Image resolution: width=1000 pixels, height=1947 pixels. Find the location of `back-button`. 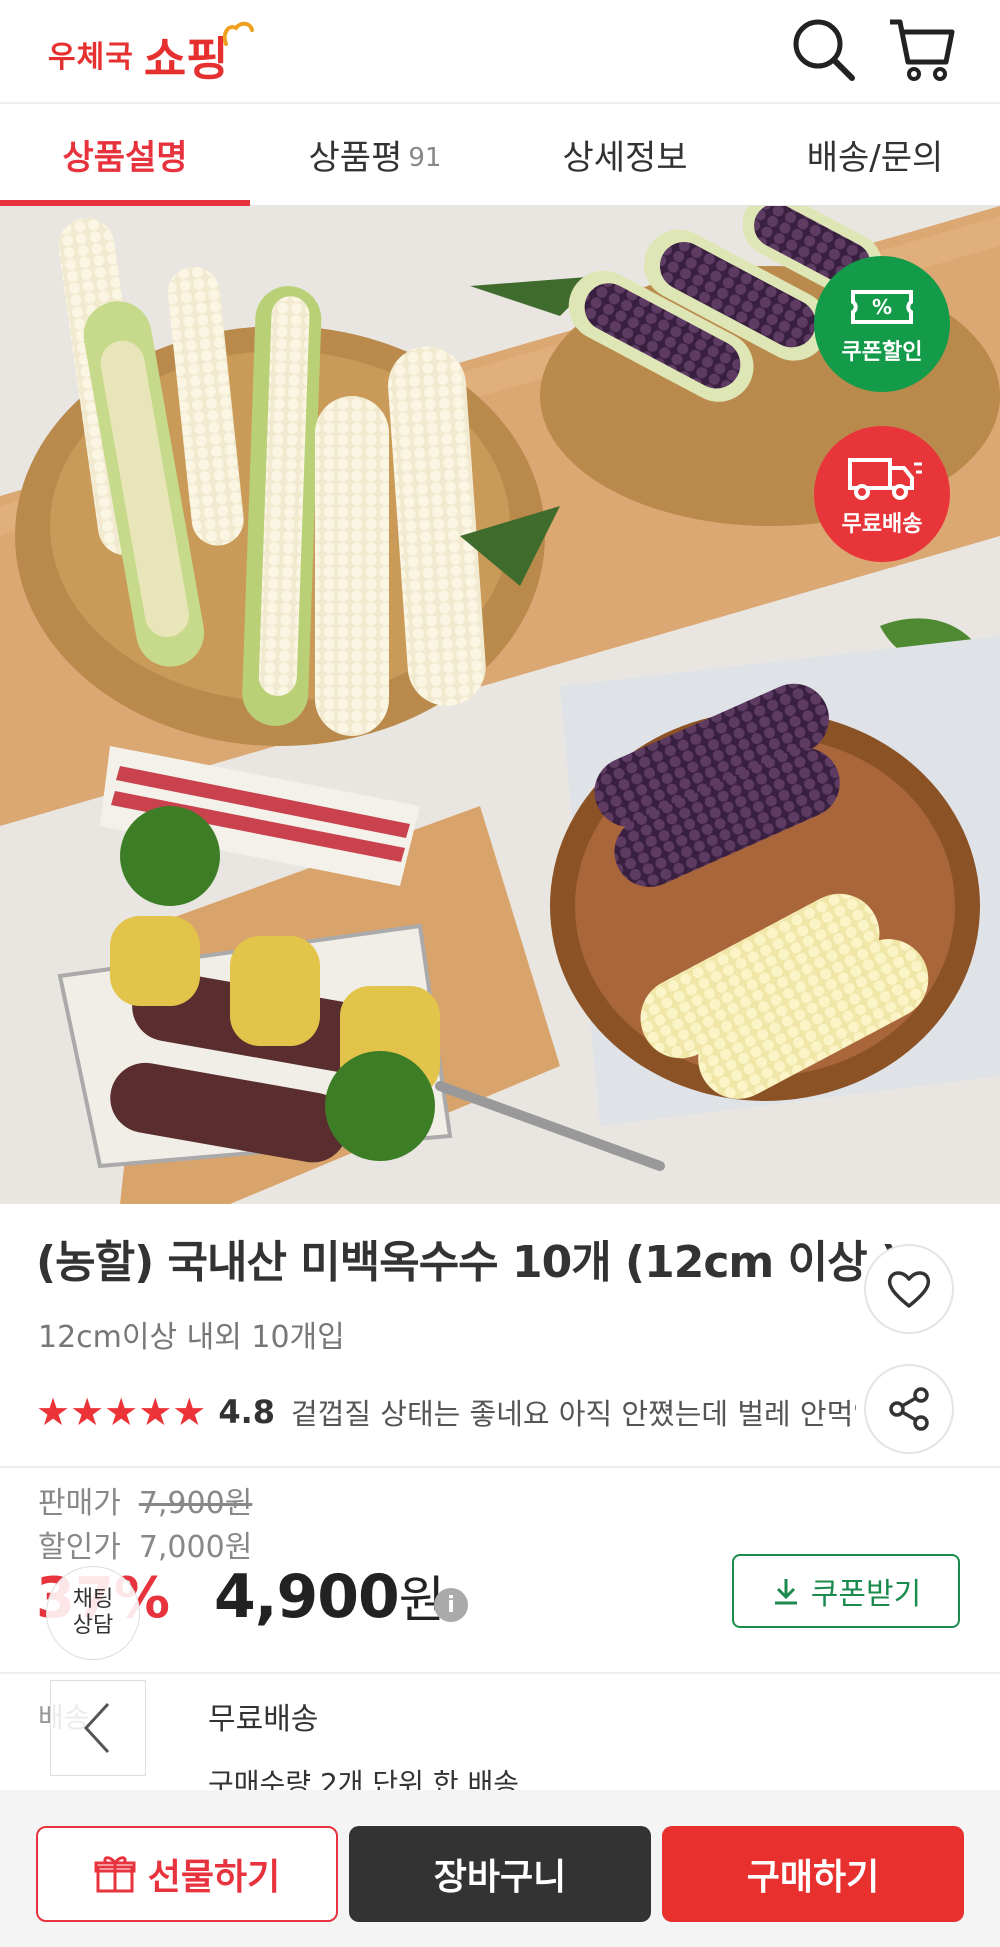

back-button is located at coordinates (98, 1728).